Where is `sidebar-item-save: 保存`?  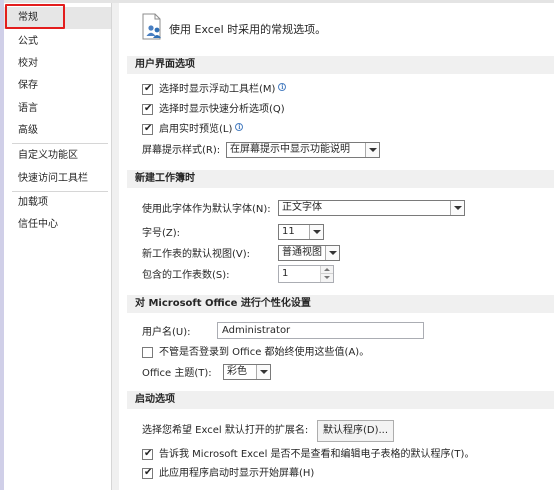
sidebar-item-save: 保存 is located at coordinates (57, 86).